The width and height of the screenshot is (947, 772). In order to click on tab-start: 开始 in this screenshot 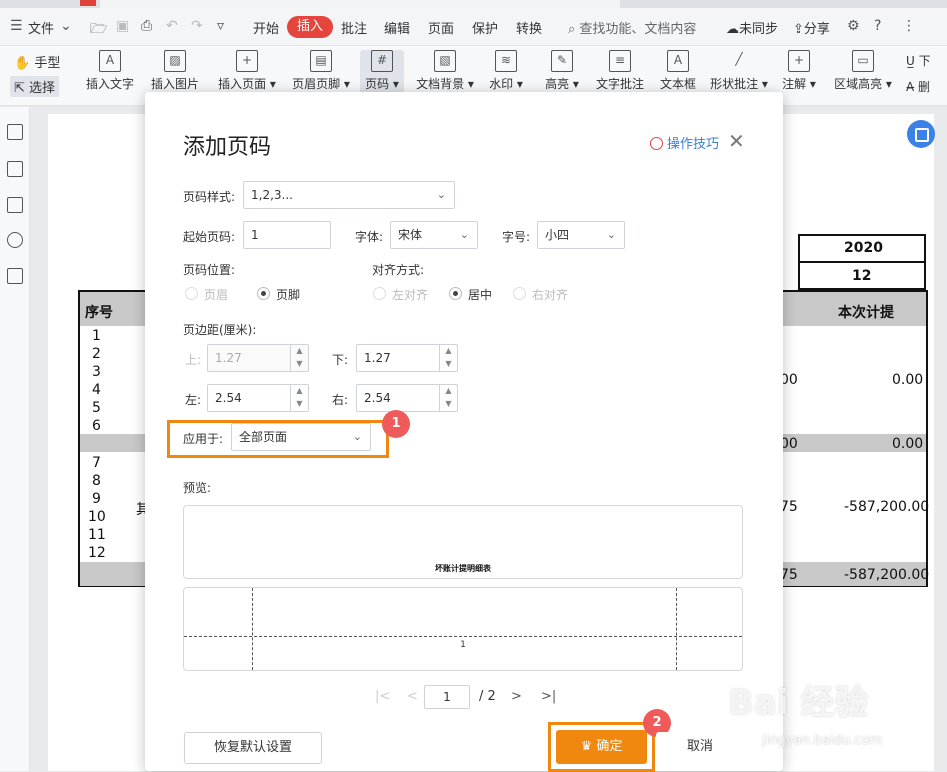, I will do `click(266, 27)`.